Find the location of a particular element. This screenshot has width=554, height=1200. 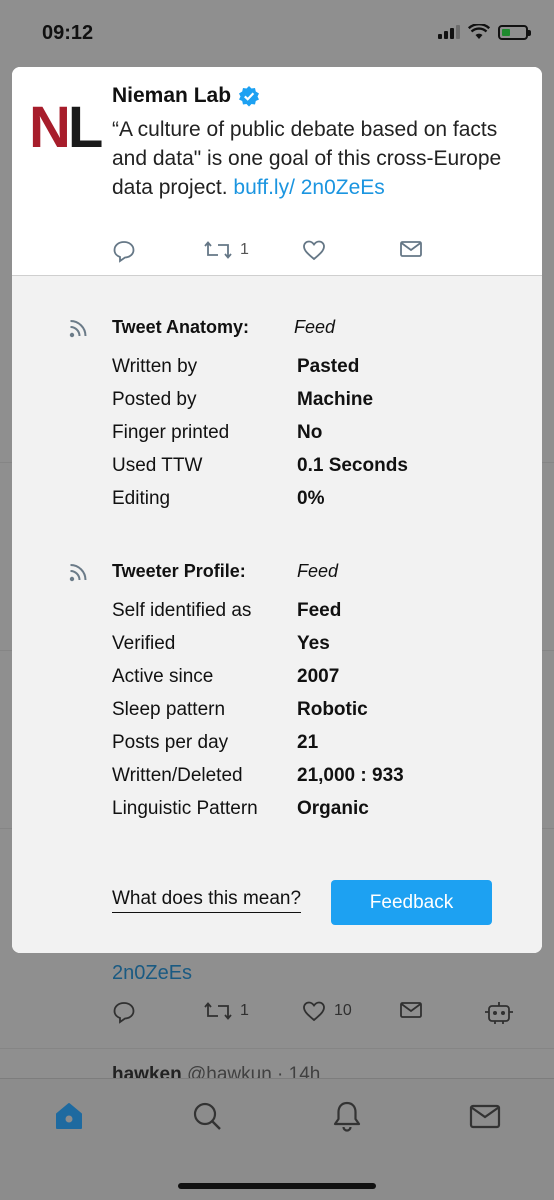

home-icon is located at coordinates (69, 1116).